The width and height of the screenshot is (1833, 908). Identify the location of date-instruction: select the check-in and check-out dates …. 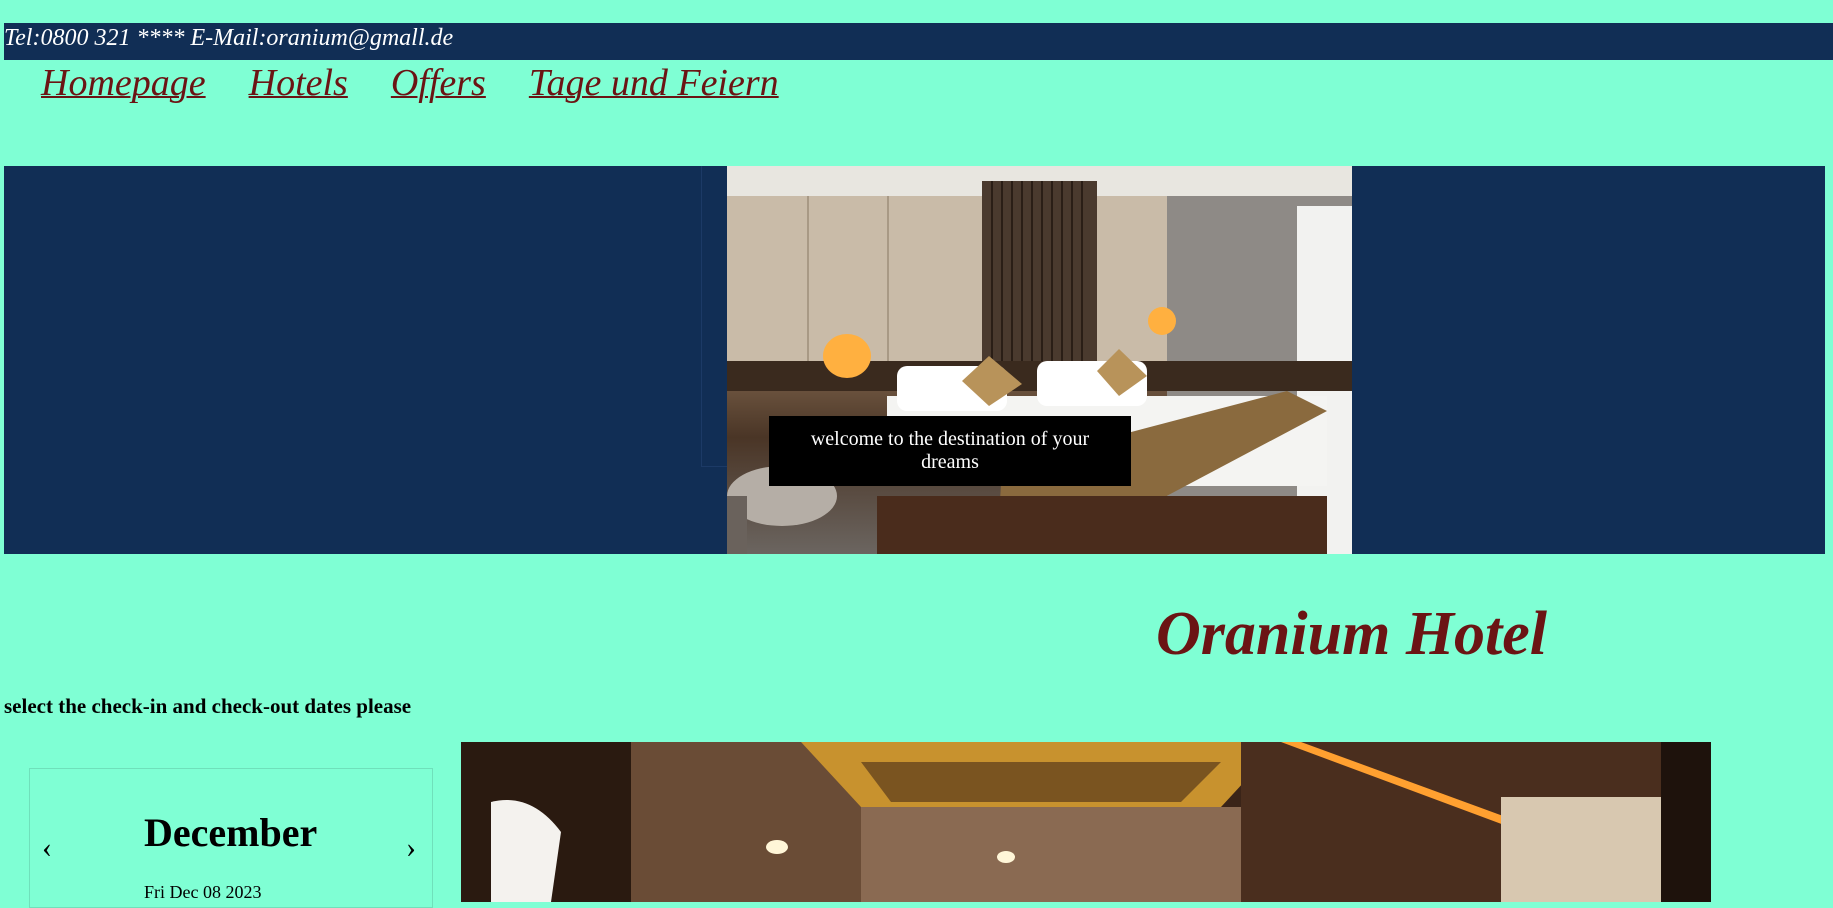
(208, 706).